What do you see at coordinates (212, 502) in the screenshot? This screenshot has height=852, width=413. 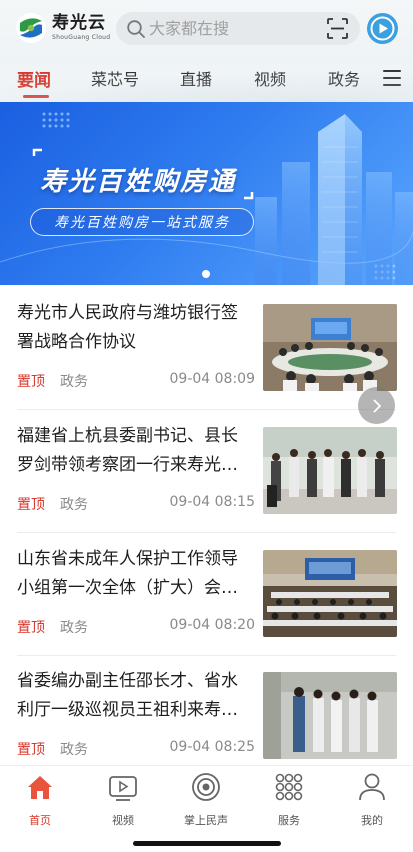 I see `news-time: 09-04 08:15` at bounding box center [212, 502].